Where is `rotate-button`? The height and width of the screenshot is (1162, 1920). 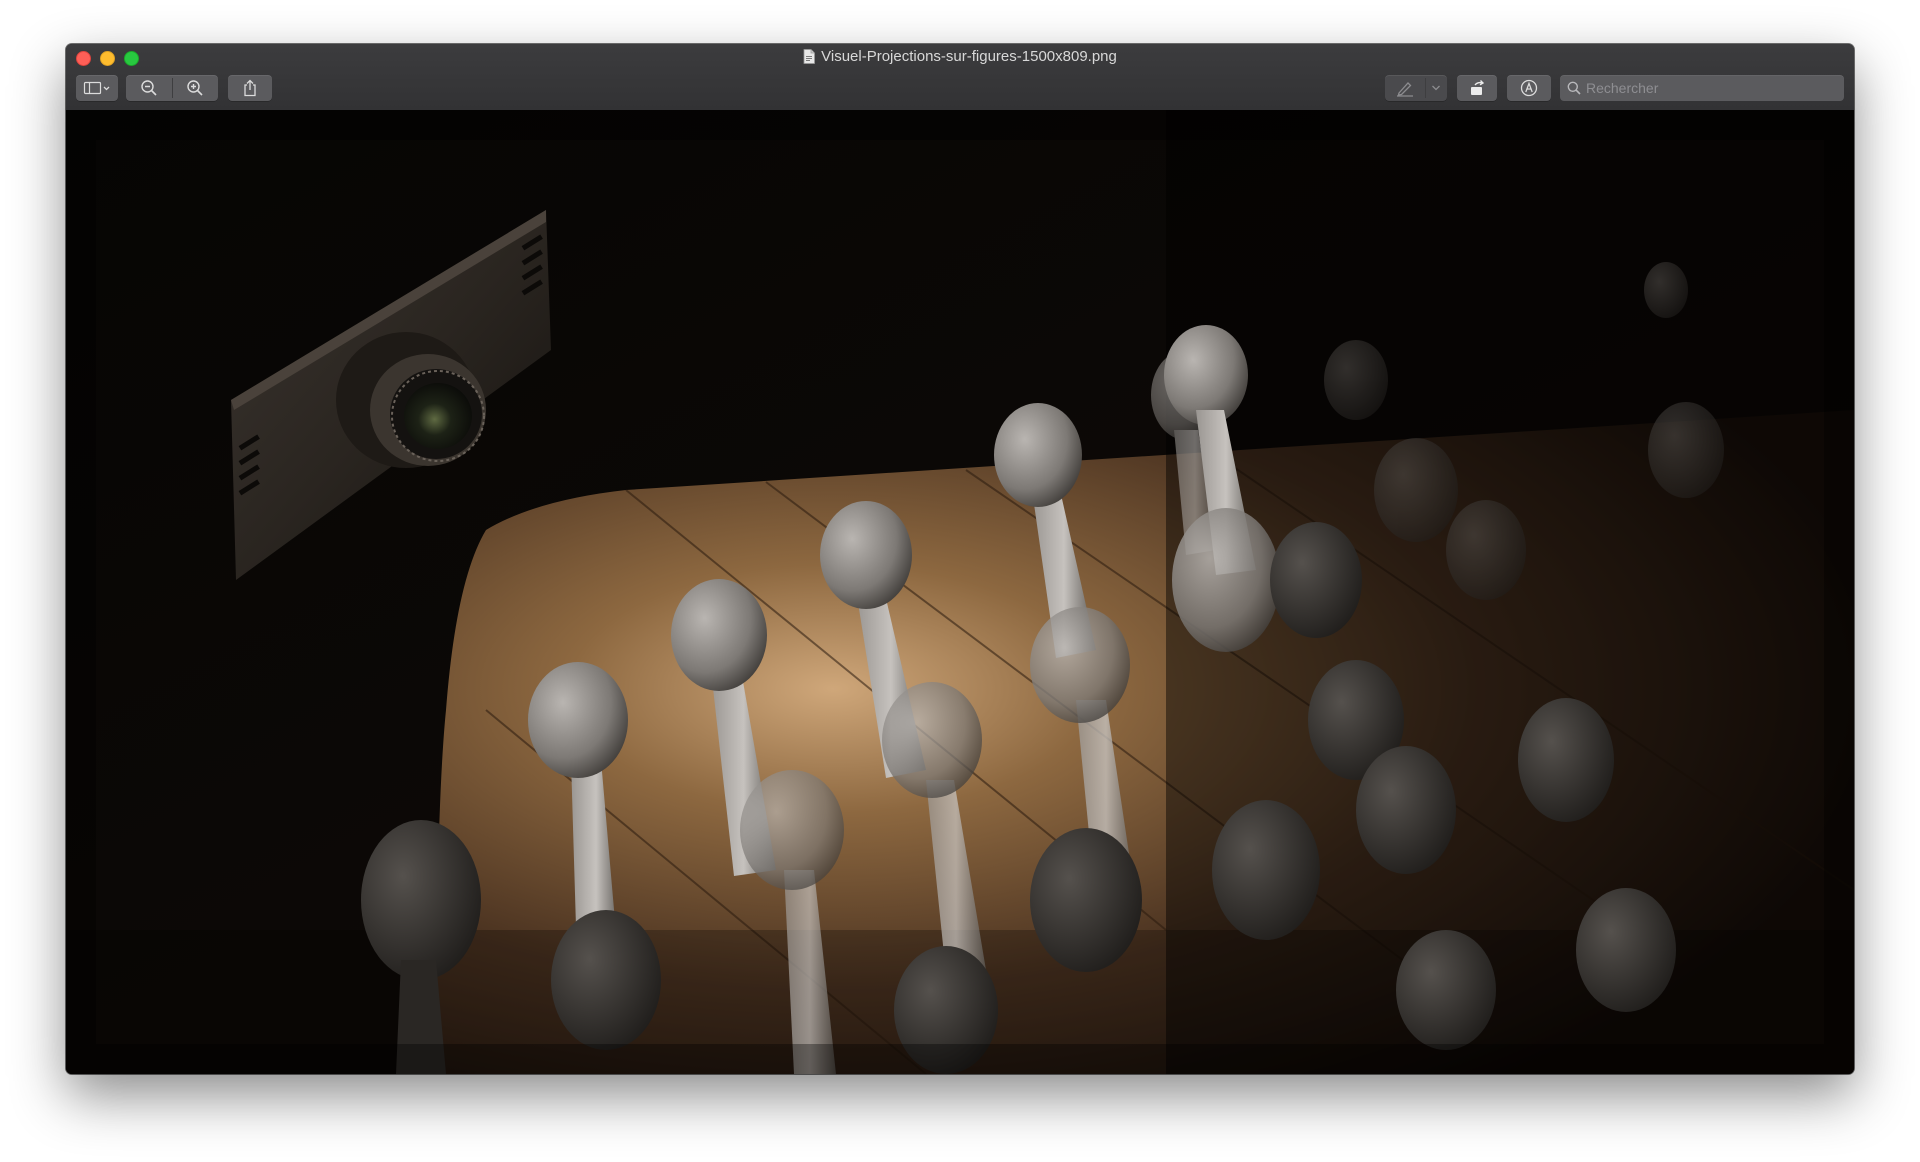 rotate-button is located at coordinates (1477, 88).